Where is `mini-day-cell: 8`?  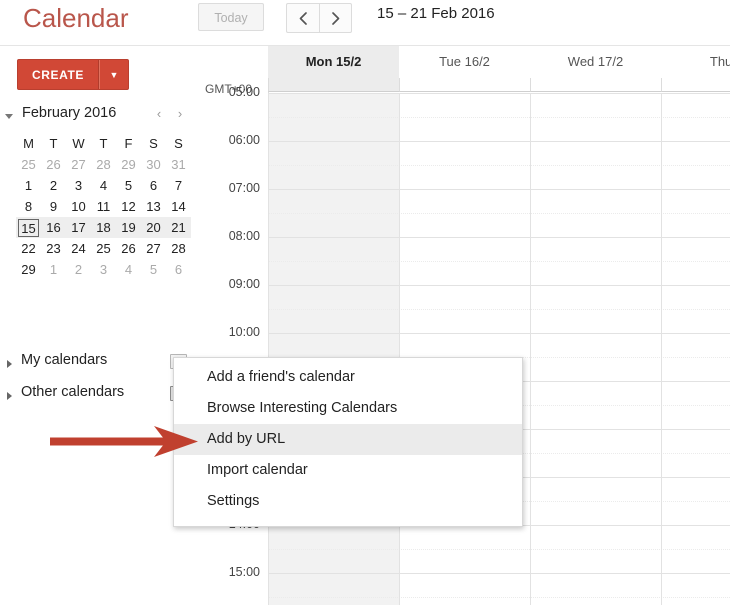
mini-day-cell: 8 is located at coordinates (28, 206).